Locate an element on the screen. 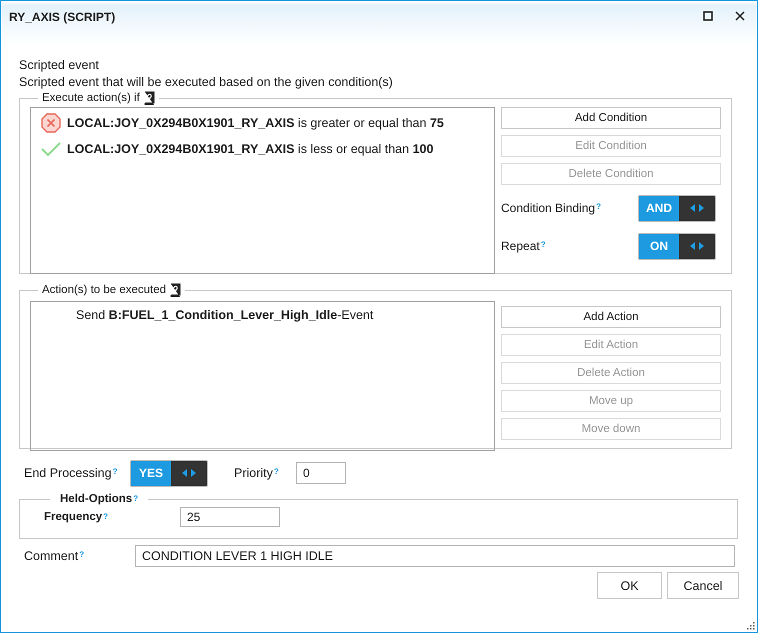 The image size is (758, 633). toggle-switch: YES is located at coordinates (169, 473).